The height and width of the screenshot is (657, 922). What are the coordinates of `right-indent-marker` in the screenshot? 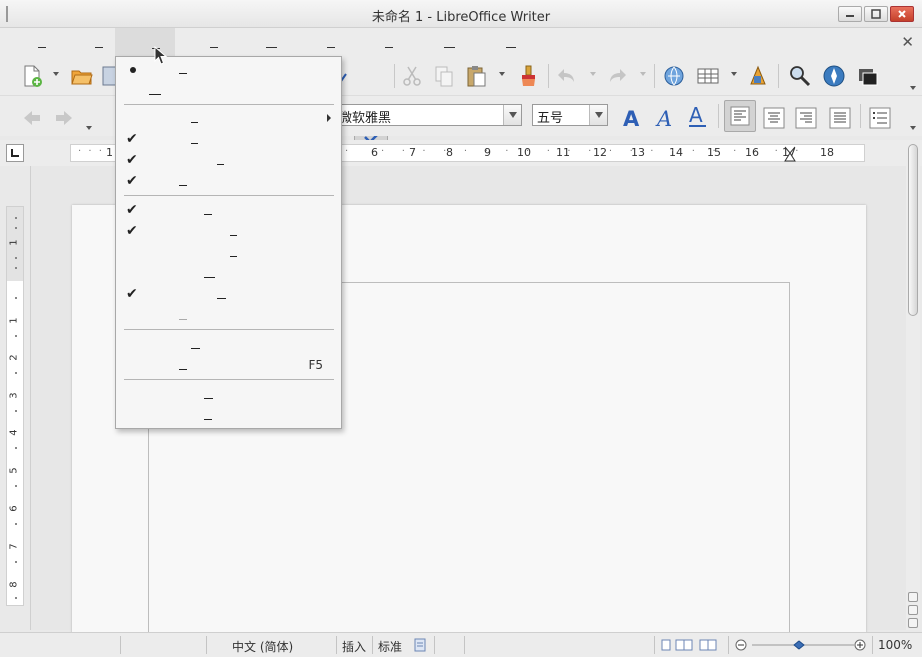 It's located at (790, 154).